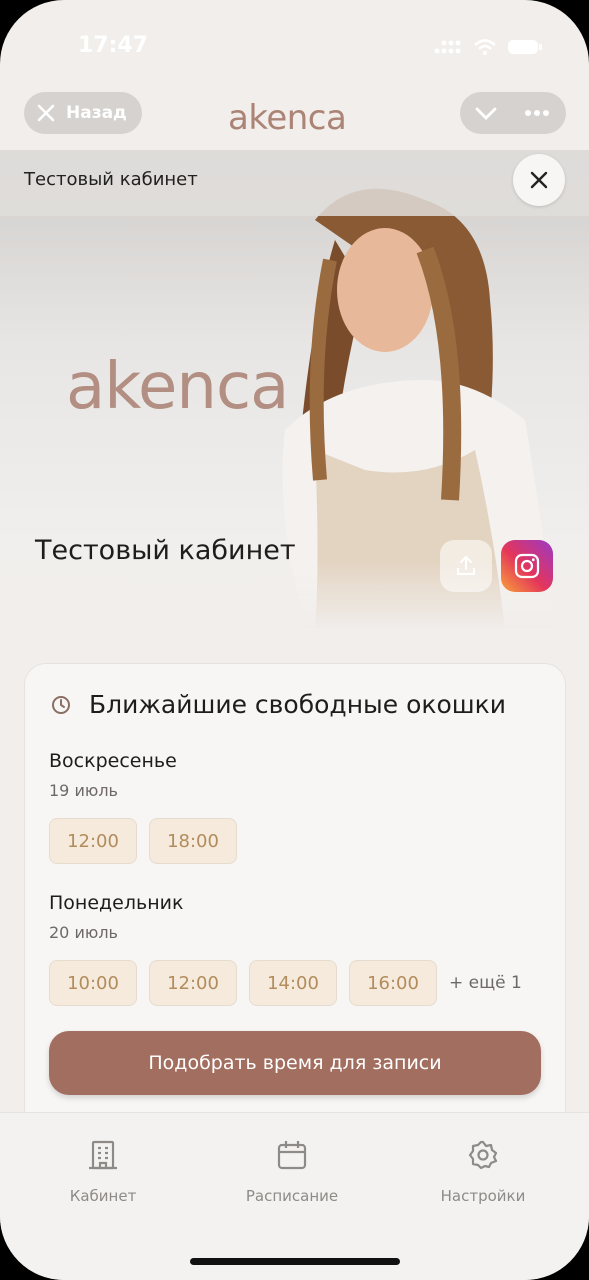 Image resolution: width=589 pixels, height=1280 pixels. I want to click on status-bar: 17:47, so click(294, 40).